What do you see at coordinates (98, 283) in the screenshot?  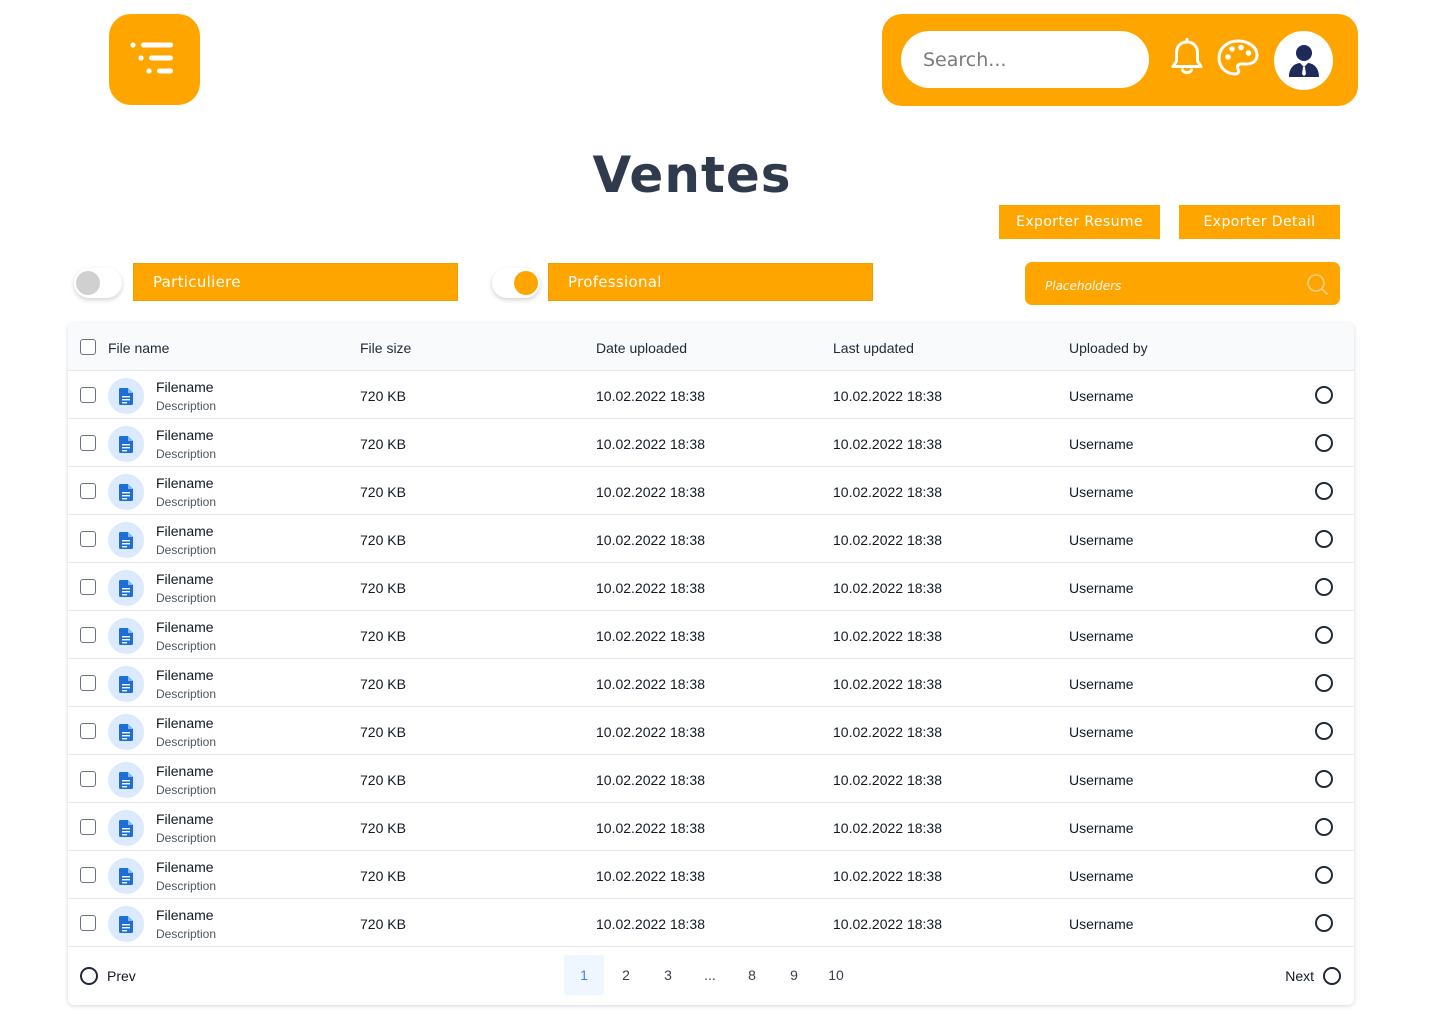 I see `particuliere-toggle` at bounding box center [98, 283].